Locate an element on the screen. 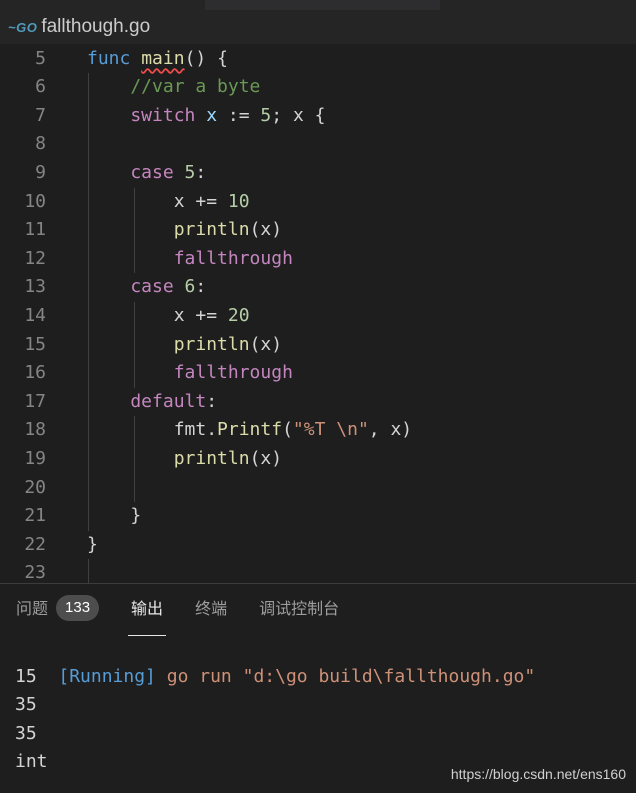 The height and width of the screenshot is (793, 636). code-line: 13 case 6: is located at coordinates (318, 287).